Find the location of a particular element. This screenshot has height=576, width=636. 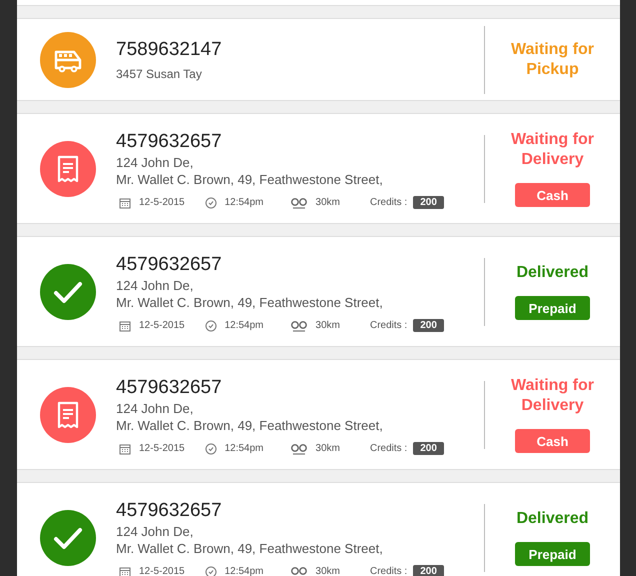

order-card: 7589632147 3457 Susan Tay Waiting for Pickup is located at coordinates (318, 59).